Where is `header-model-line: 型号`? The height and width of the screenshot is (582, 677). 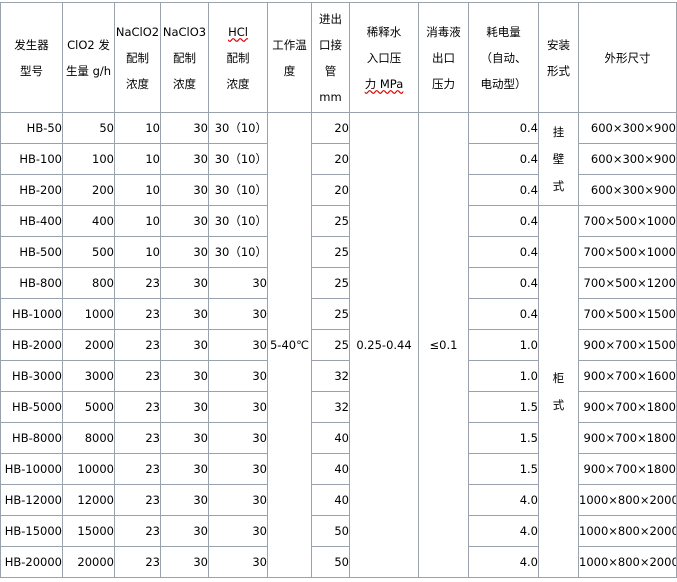 header-model-line: 型号 is located at coordinates (31, 70).